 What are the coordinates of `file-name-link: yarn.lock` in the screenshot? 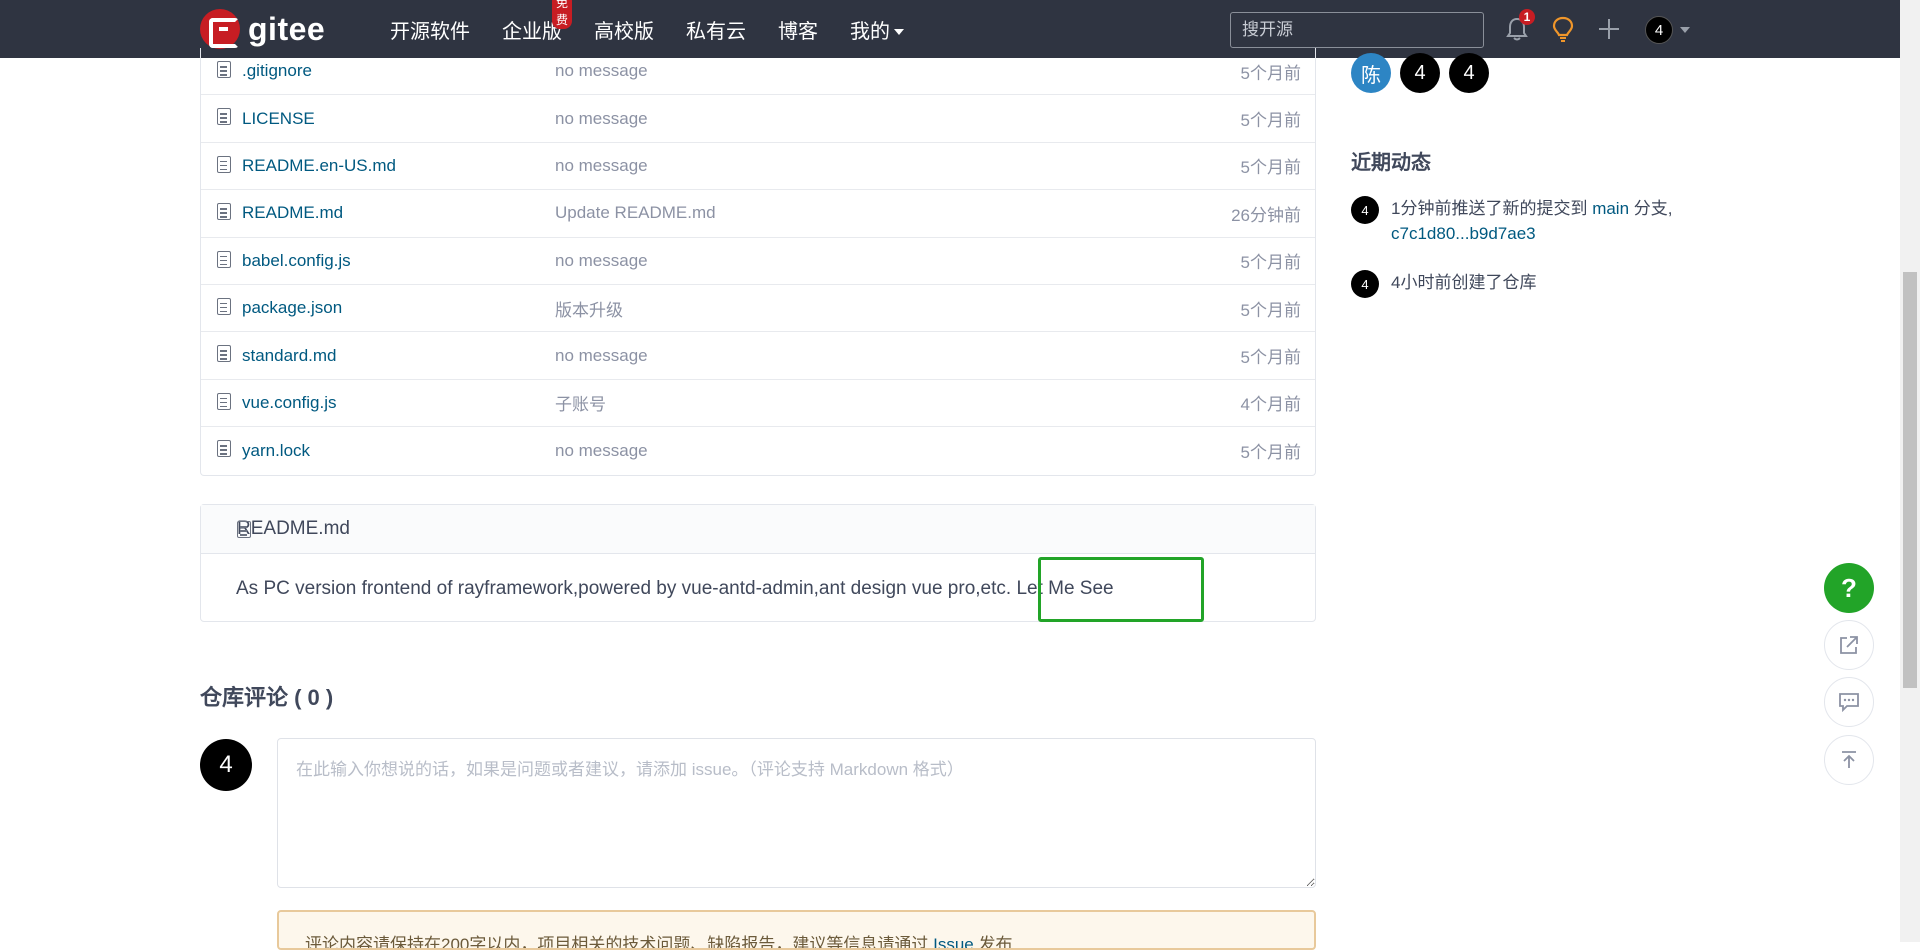 It's located at (276, 451).